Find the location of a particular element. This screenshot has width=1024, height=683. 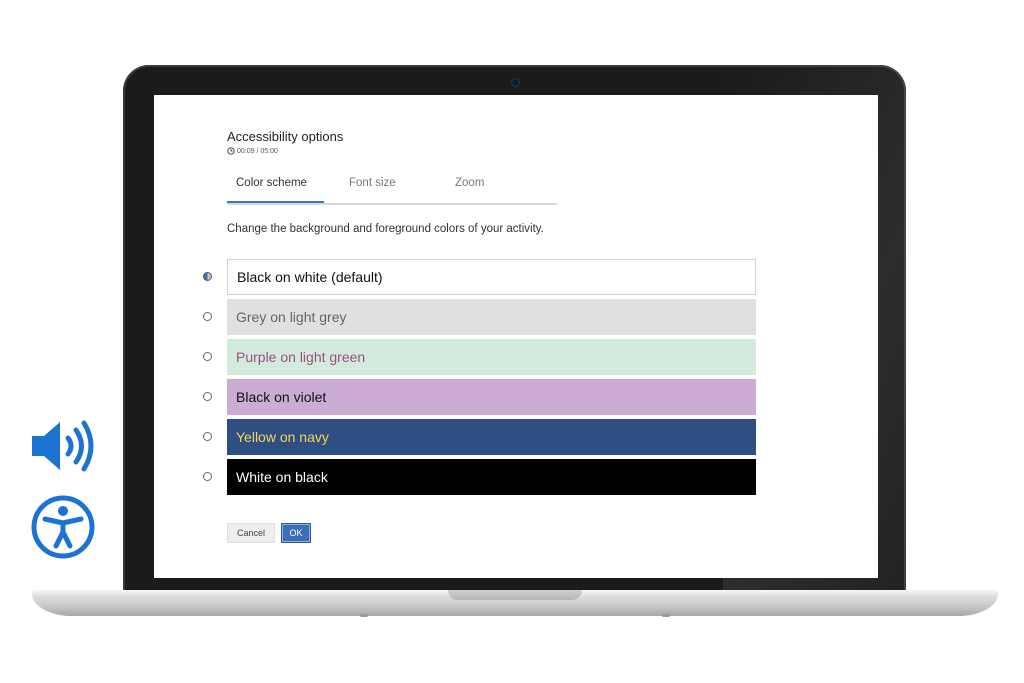

option-row: Black on violet is located at coordinates (478, 397).